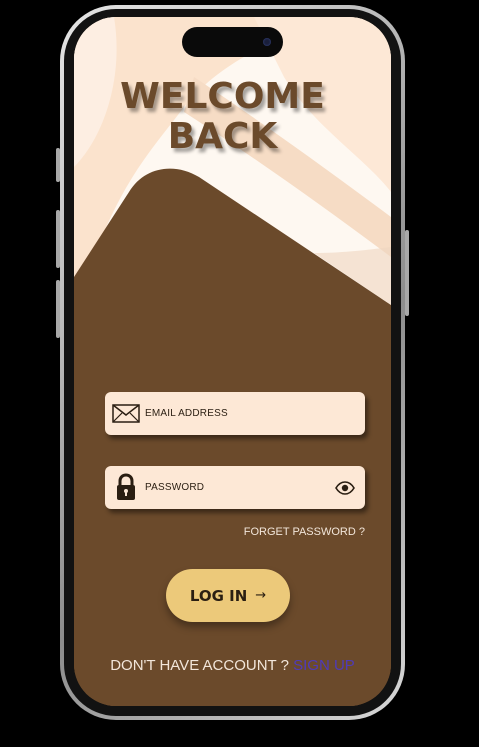 This screenshot has height=747, width=479. Describe the element at coordinates (261, 595) in the screenshot. I see `arrow-right-icon: →` at that location.